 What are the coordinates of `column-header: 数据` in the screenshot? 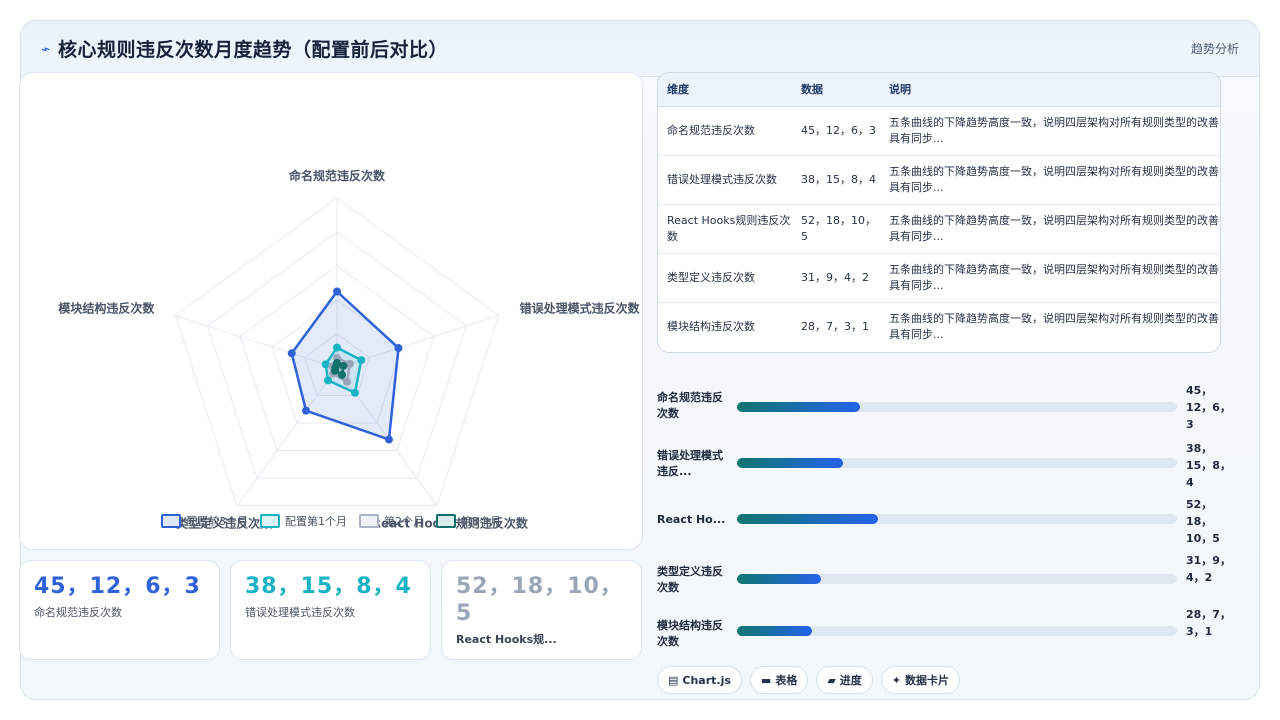 It's located at (836, 90).